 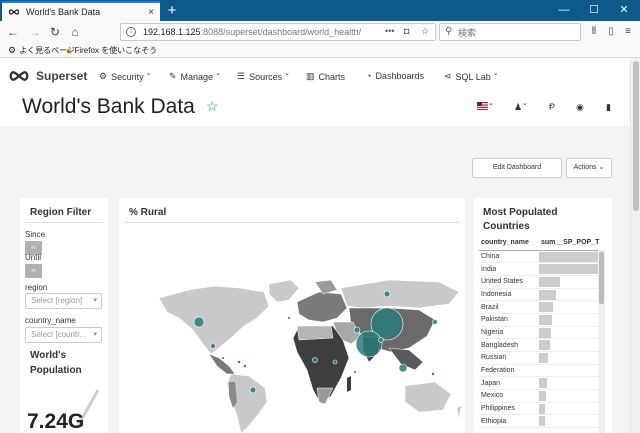 I want to click on pocket-icon: ◘, so click(x=406, y=31).